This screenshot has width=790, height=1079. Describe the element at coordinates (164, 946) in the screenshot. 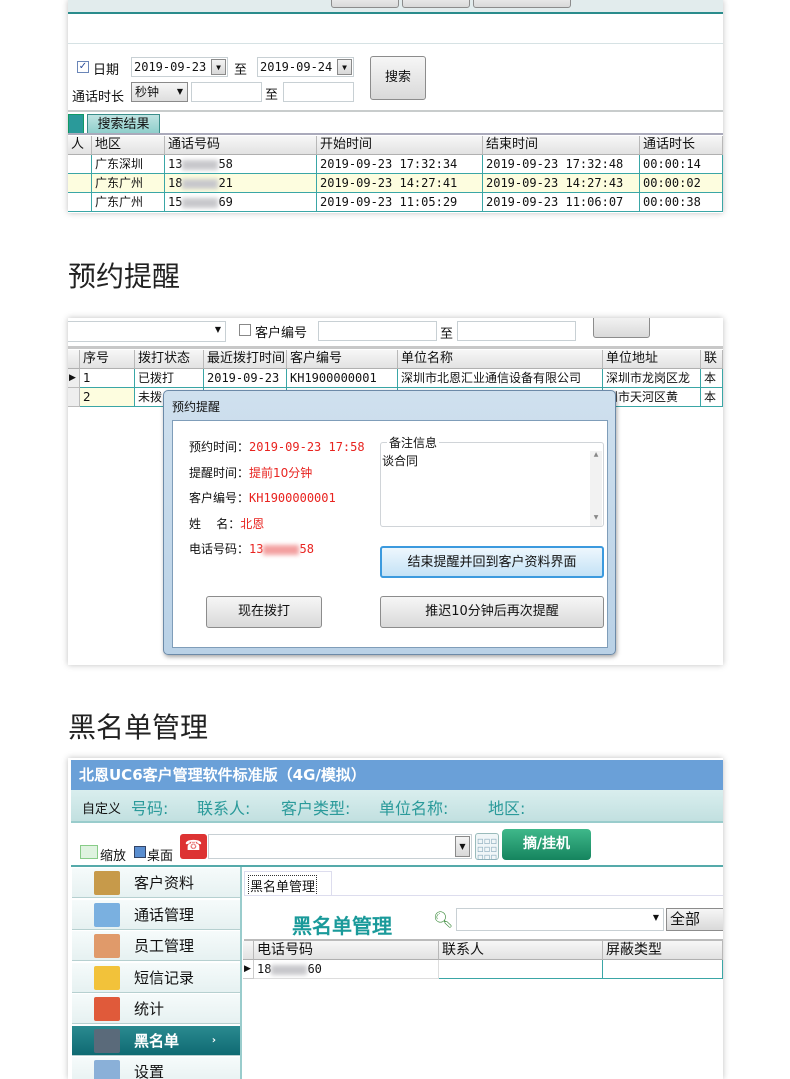

I see `sidebar-item-label: 员工管理` at that location.